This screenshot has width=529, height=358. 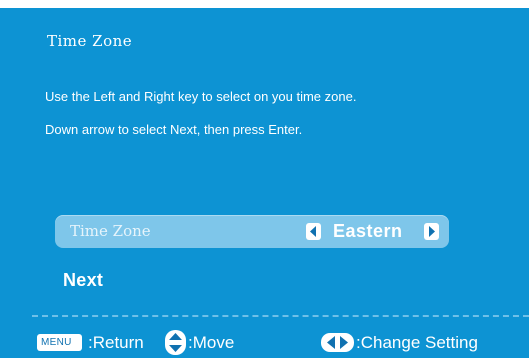 I want to click on right-arrow-icon, so click(x=431, y=231).